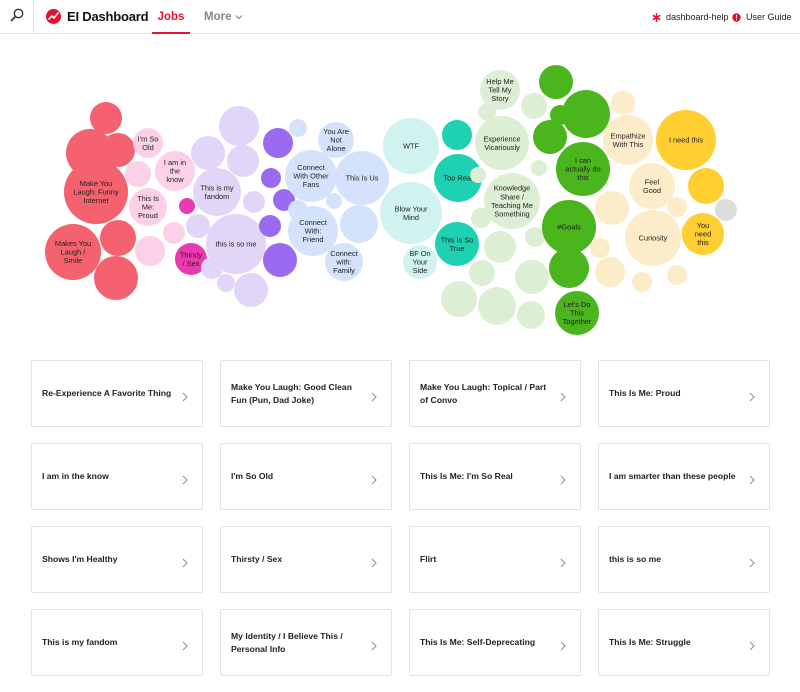 Image resolution: width=800 pixels, height=692 pixels. I want to click on job-bubble: This Is SoTrue, so click(457, 244).